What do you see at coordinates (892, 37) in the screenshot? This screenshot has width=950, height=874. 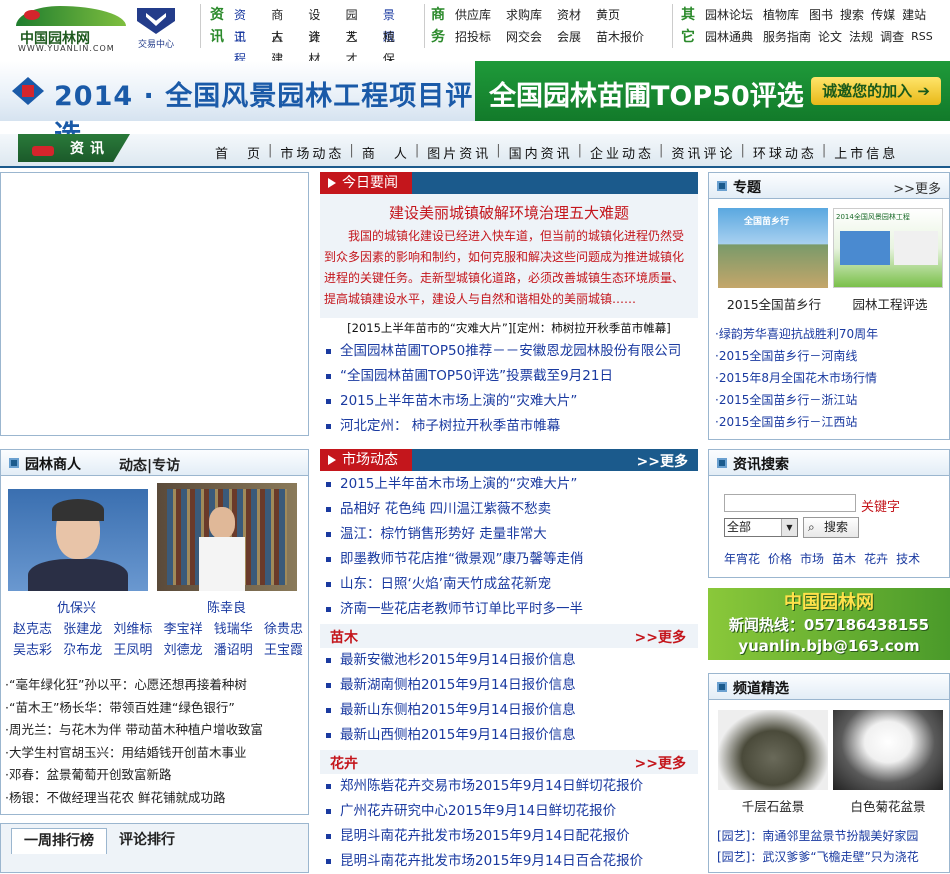 I see `header-link: 调查` at bounding box center [892, 37].